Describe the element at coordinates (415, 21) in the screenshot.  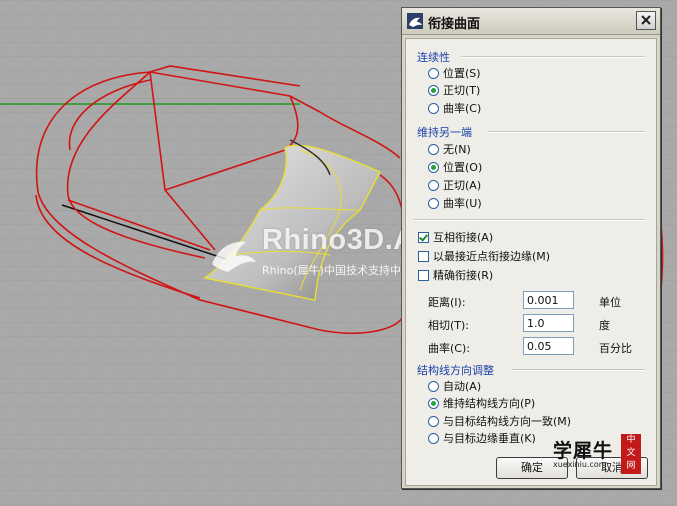
I see `rhino-app-icon` at that location.